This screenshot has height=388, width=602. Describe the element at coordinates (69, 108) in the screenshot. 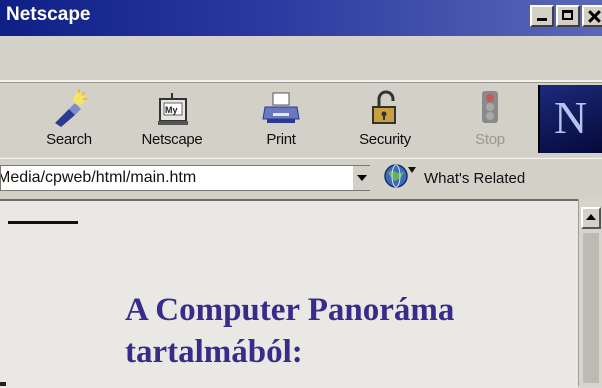

I see `flashlight-icon` at that location.